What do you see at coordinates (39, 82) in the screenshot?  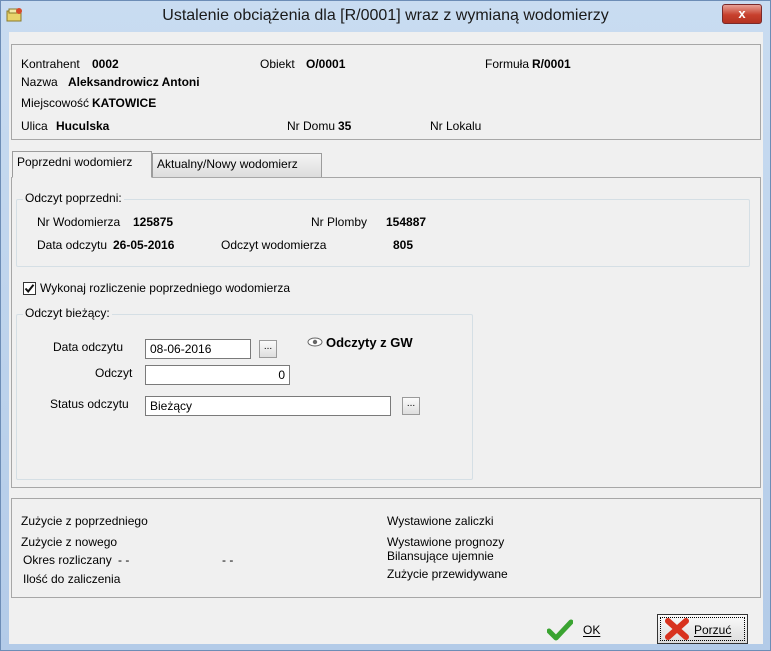 I see `nazwa-label: Nazwa` at bounding box center [39, 82].